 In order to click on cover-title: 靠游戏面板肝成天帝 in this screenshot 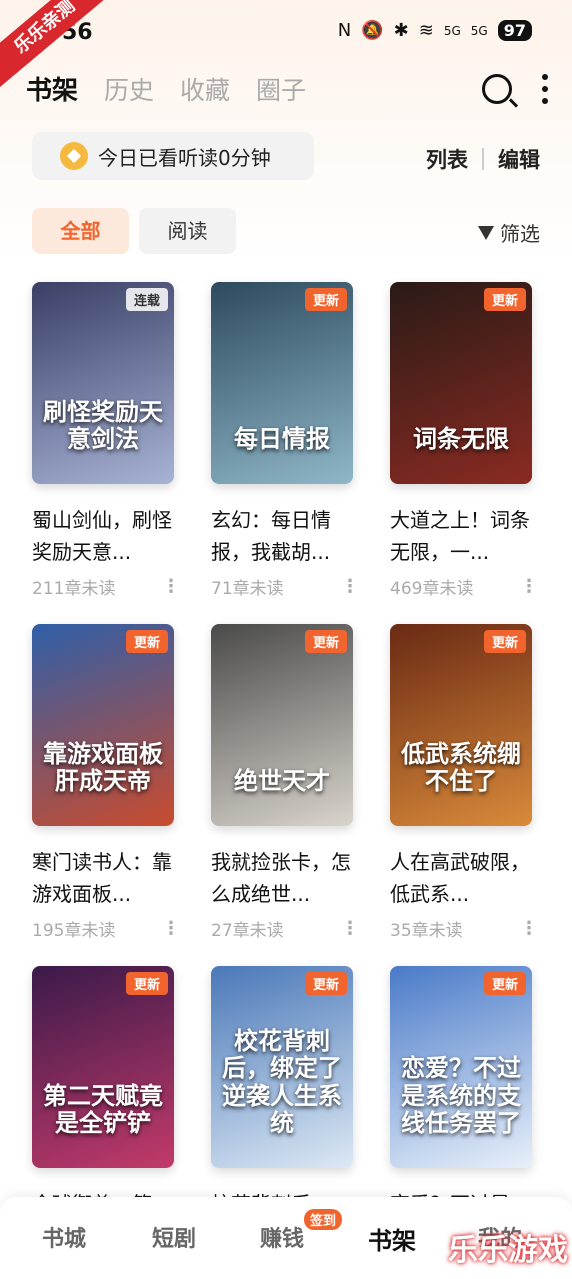, I will do `click(103, 767)`.